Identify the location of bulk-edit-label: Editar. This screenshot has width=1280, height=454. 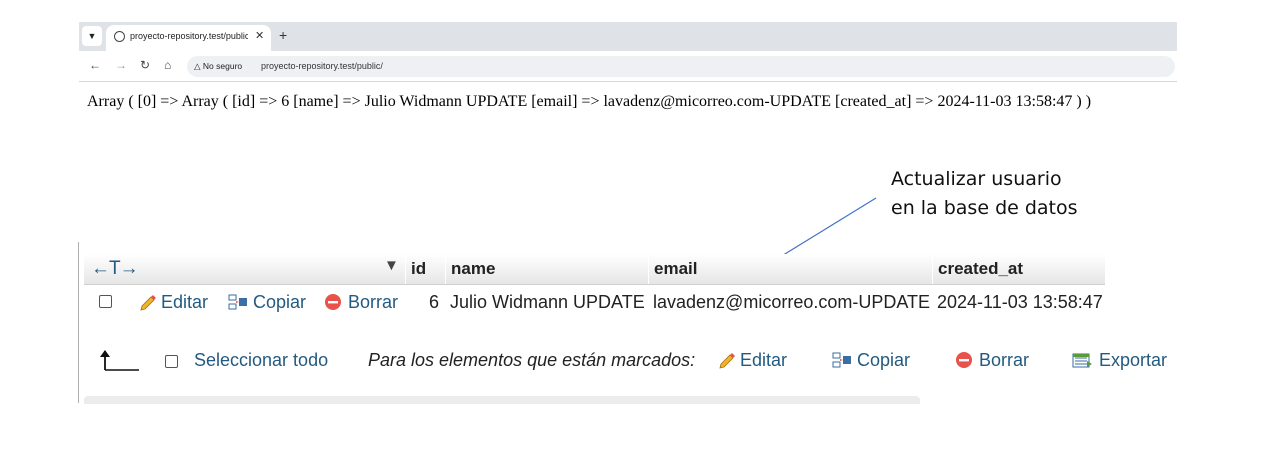
(764, 360).